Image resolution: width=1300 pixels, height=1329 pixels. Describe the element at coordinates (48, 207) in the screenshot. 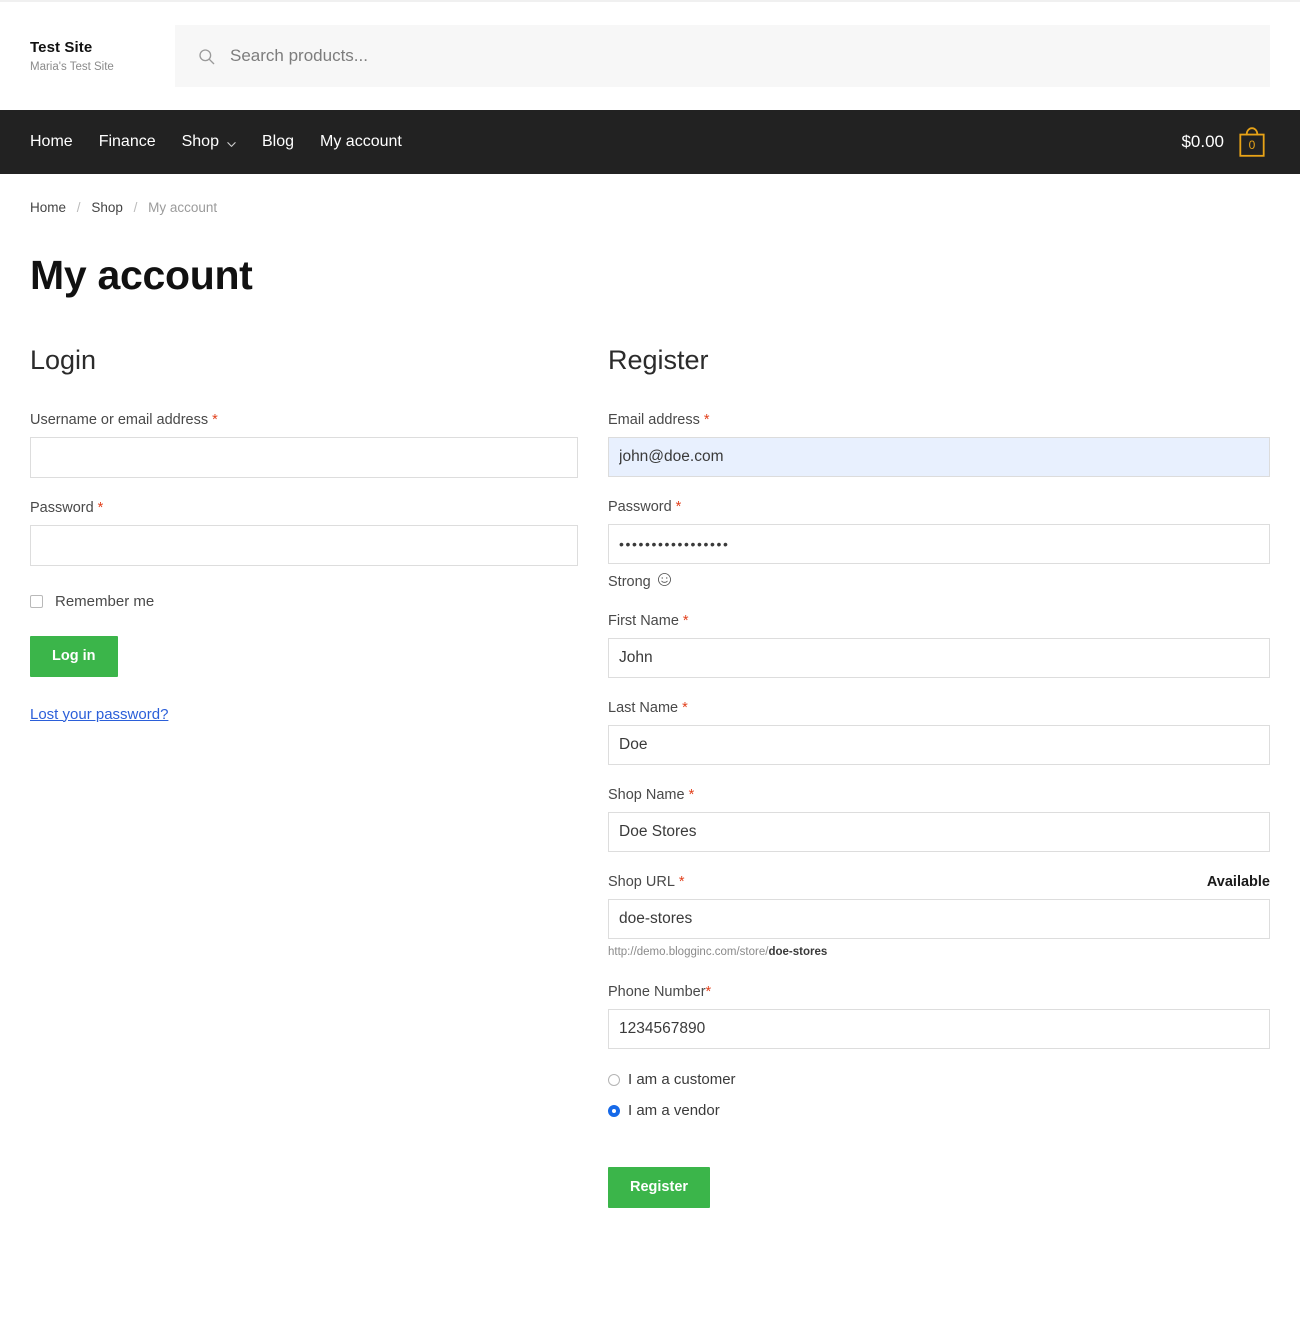

I see `breadcrumb-item-home: Home` at that location.